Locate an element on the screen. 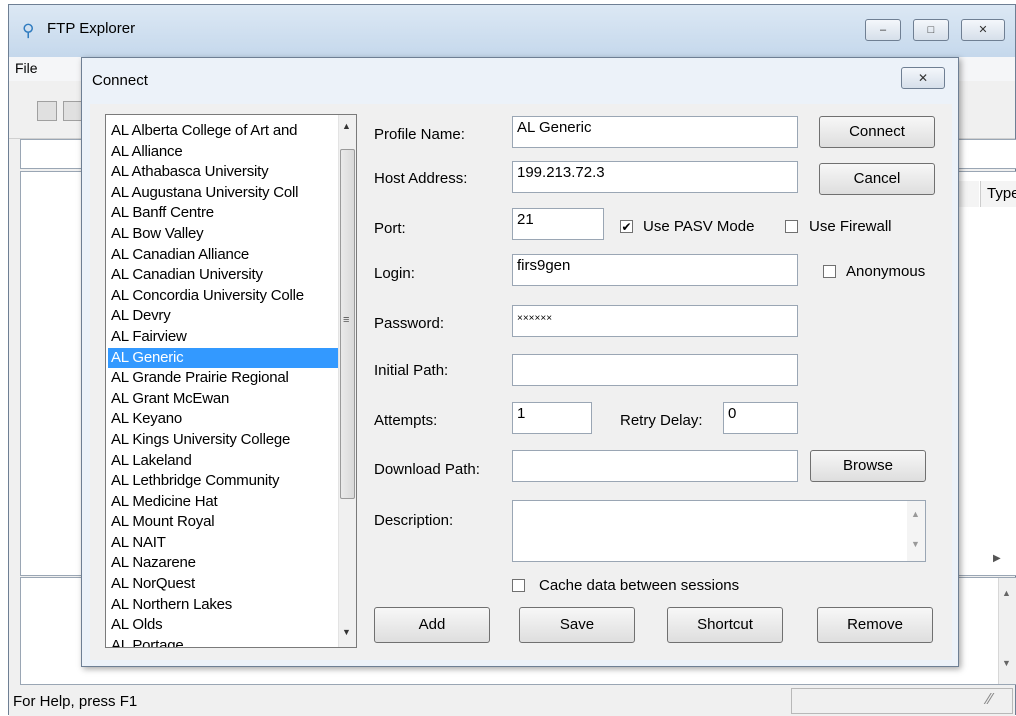 The width and height of the screenshot is (1016, 716). profile-list-scrollbar: ▲ ≡ ▼ is located at coordinates (347, 381).